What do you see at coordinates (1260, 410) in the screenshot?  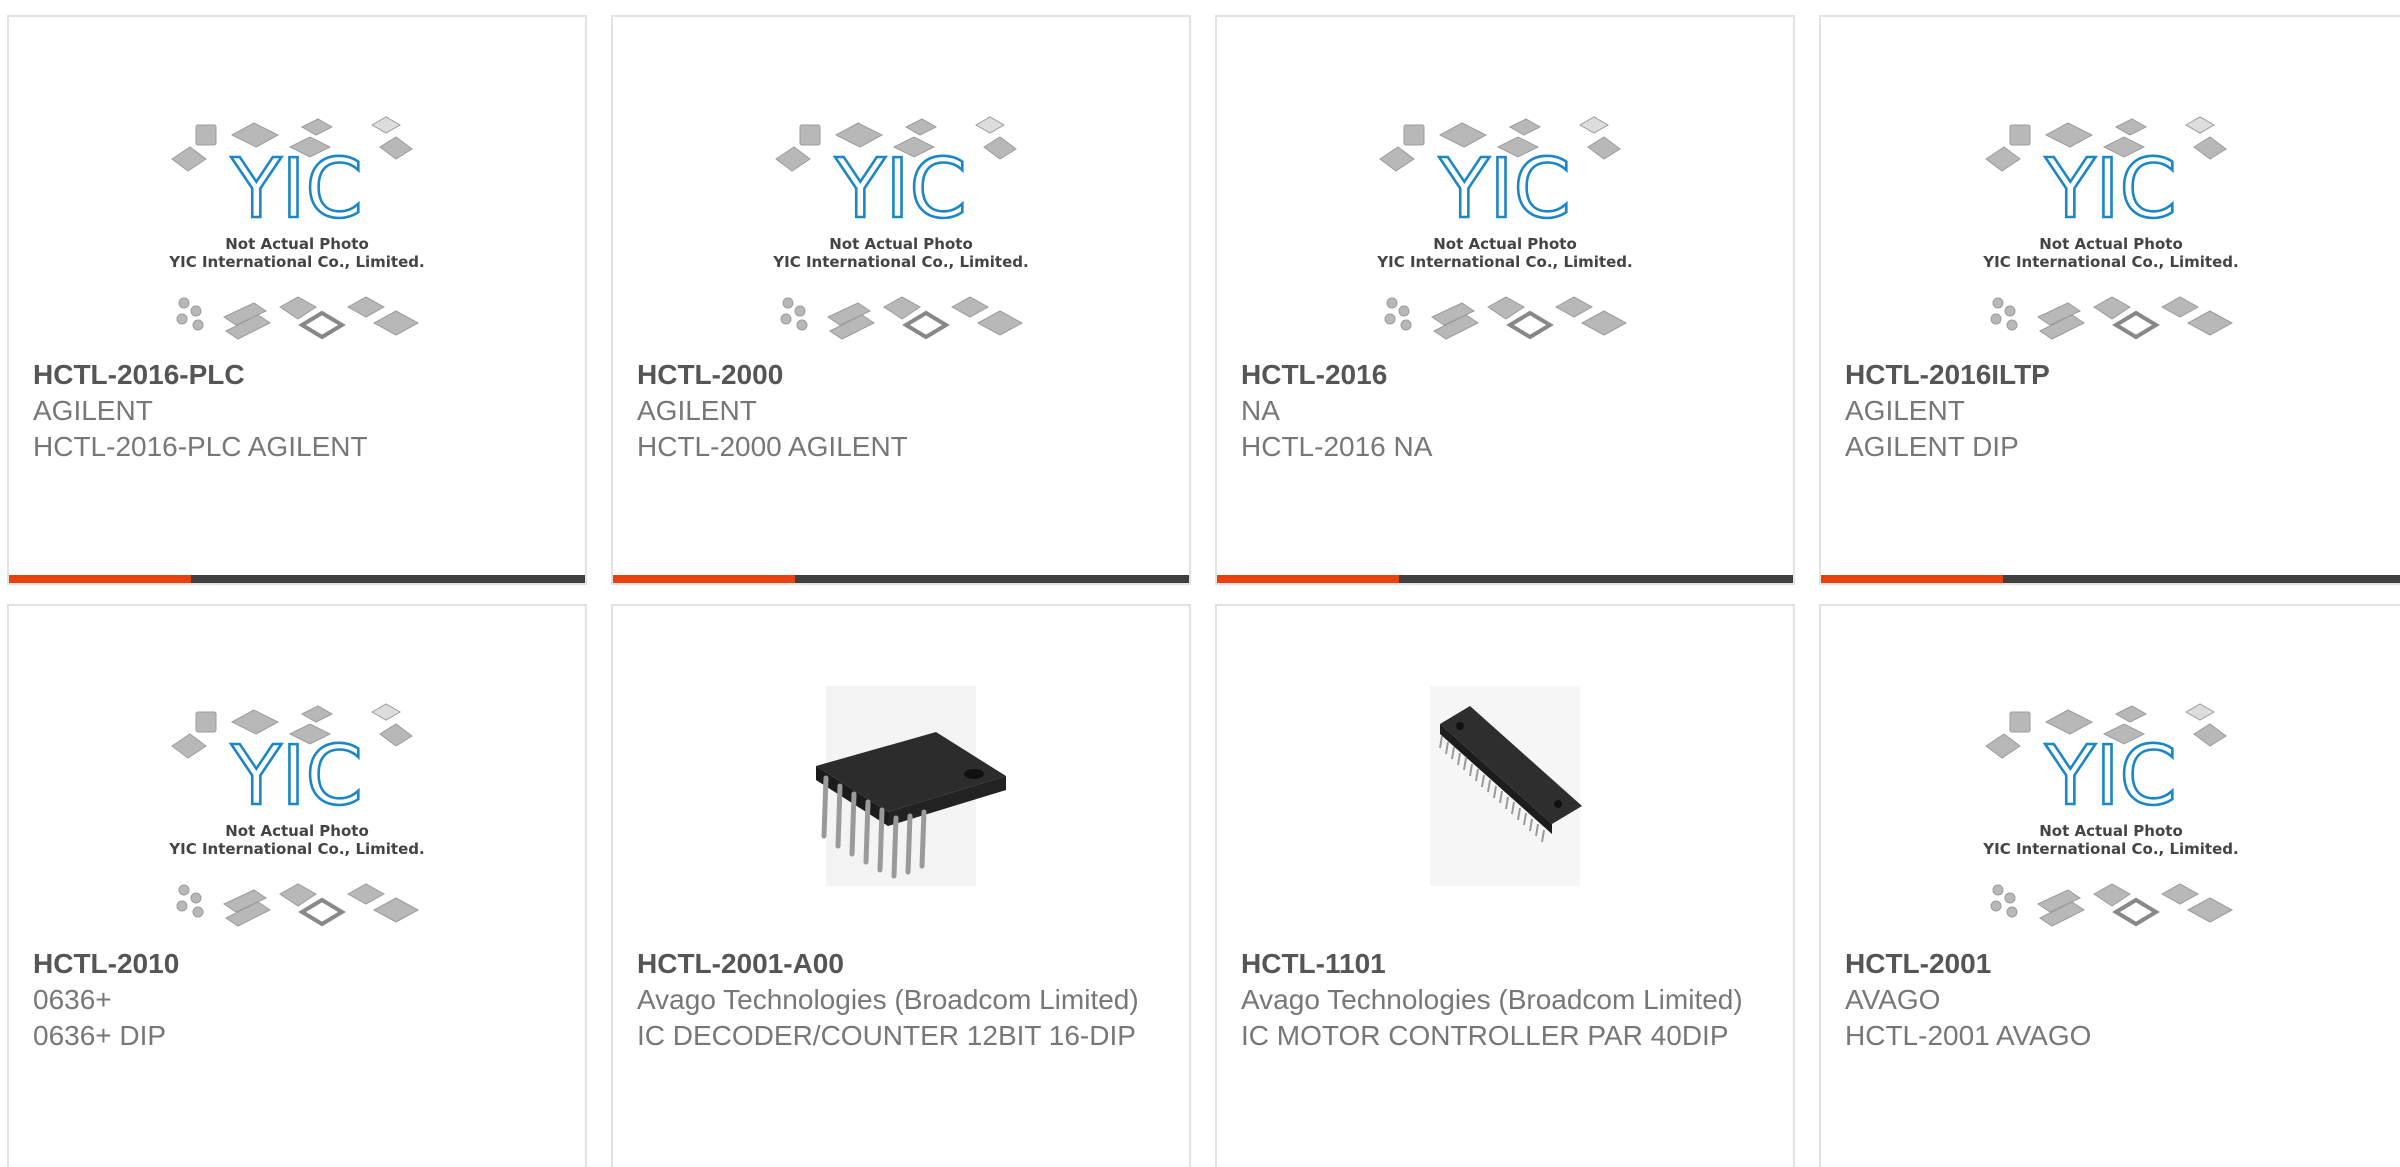 I see `manufacturer: NA` at bounding box center [1260, 410].